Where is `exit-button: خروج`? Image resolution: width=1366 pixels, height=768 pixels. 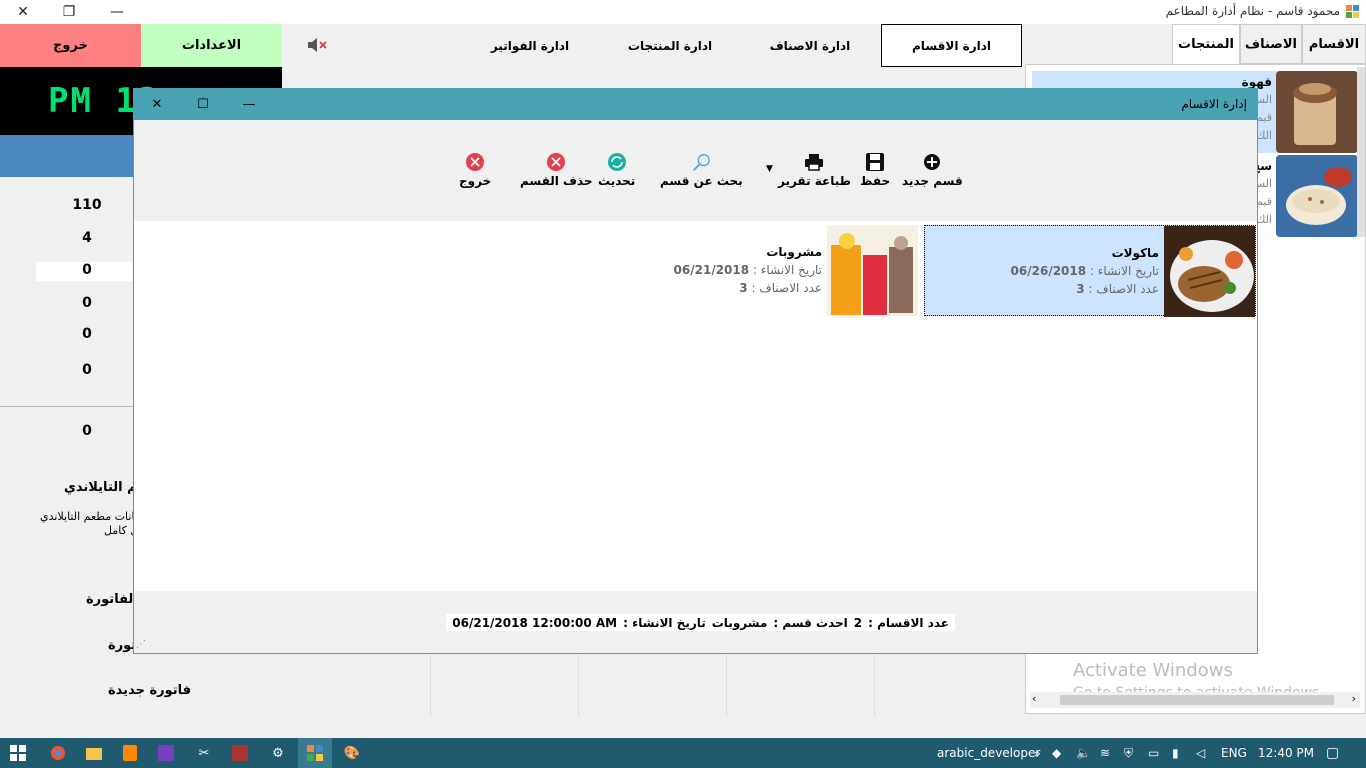 exit-button: خروج is located at coordinates (70, 45).